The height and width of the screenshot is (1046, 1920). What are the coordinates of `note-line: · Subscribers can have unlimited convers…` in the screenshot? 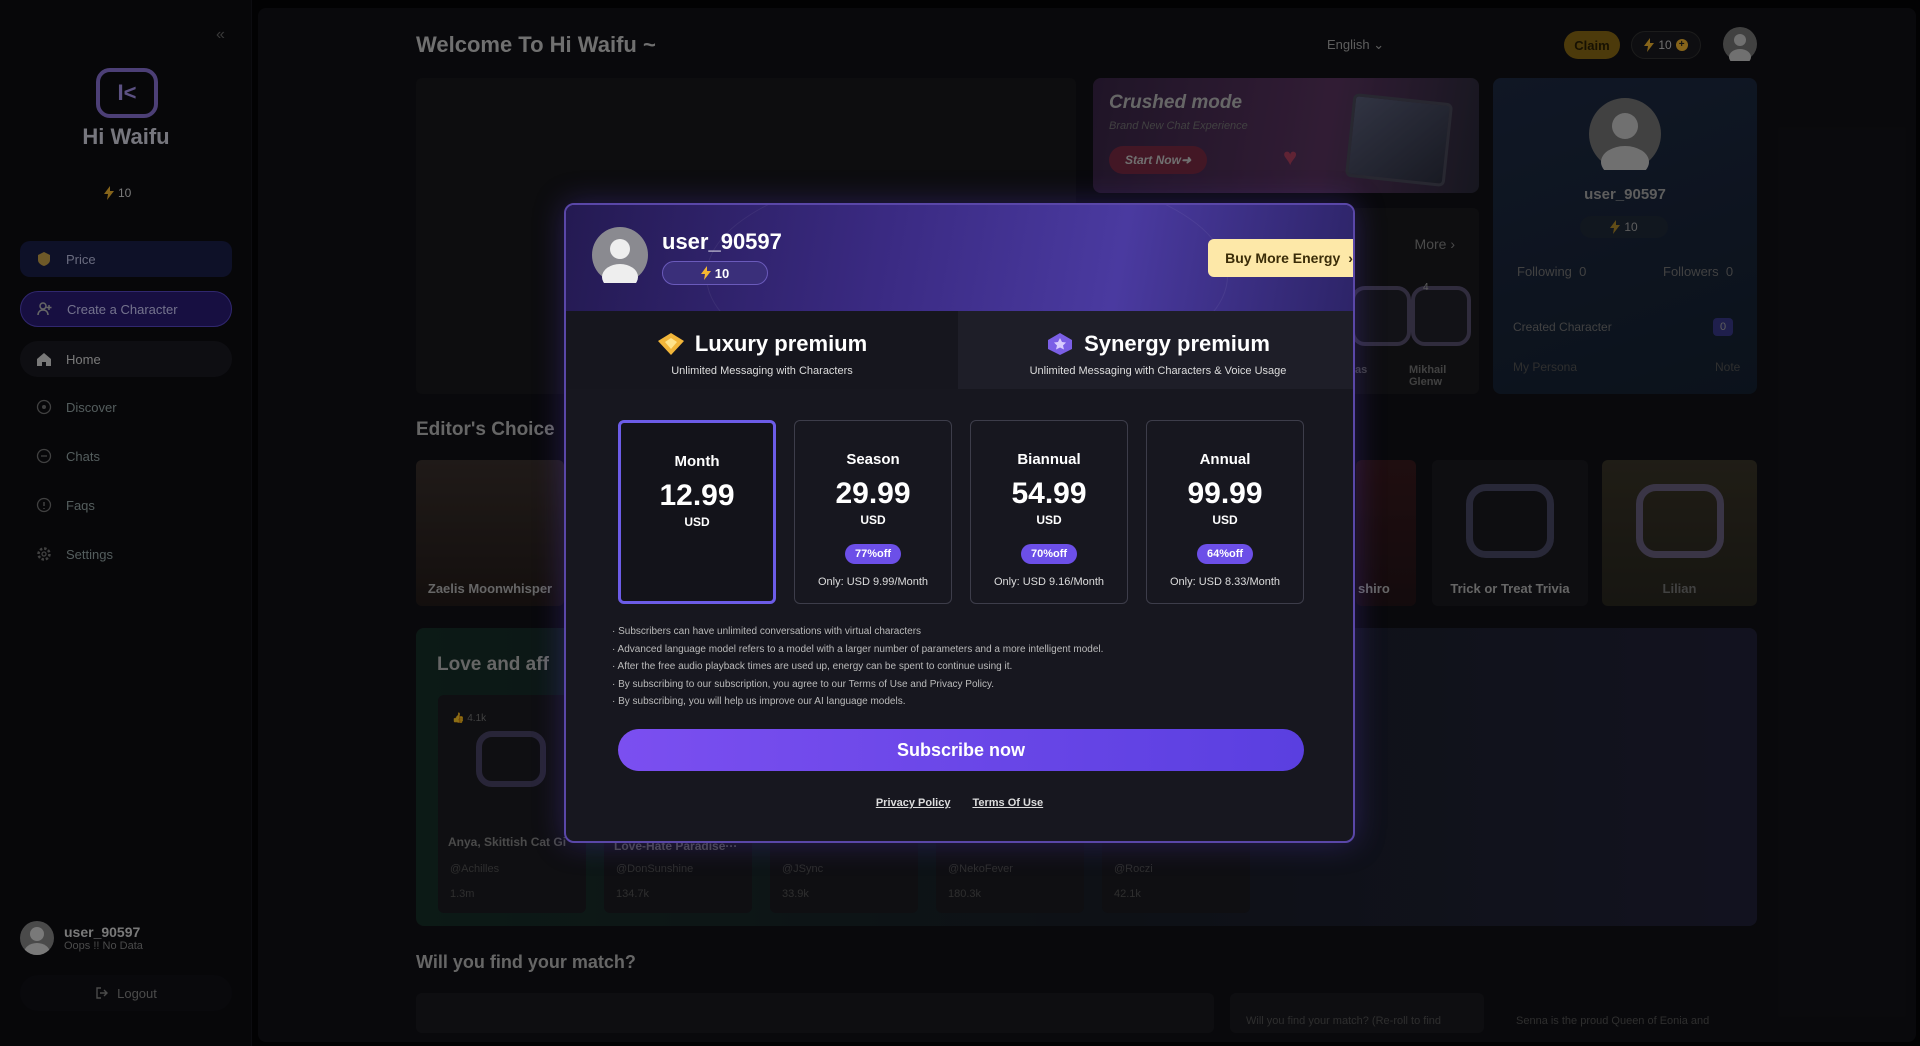 It's located at (767, 631).